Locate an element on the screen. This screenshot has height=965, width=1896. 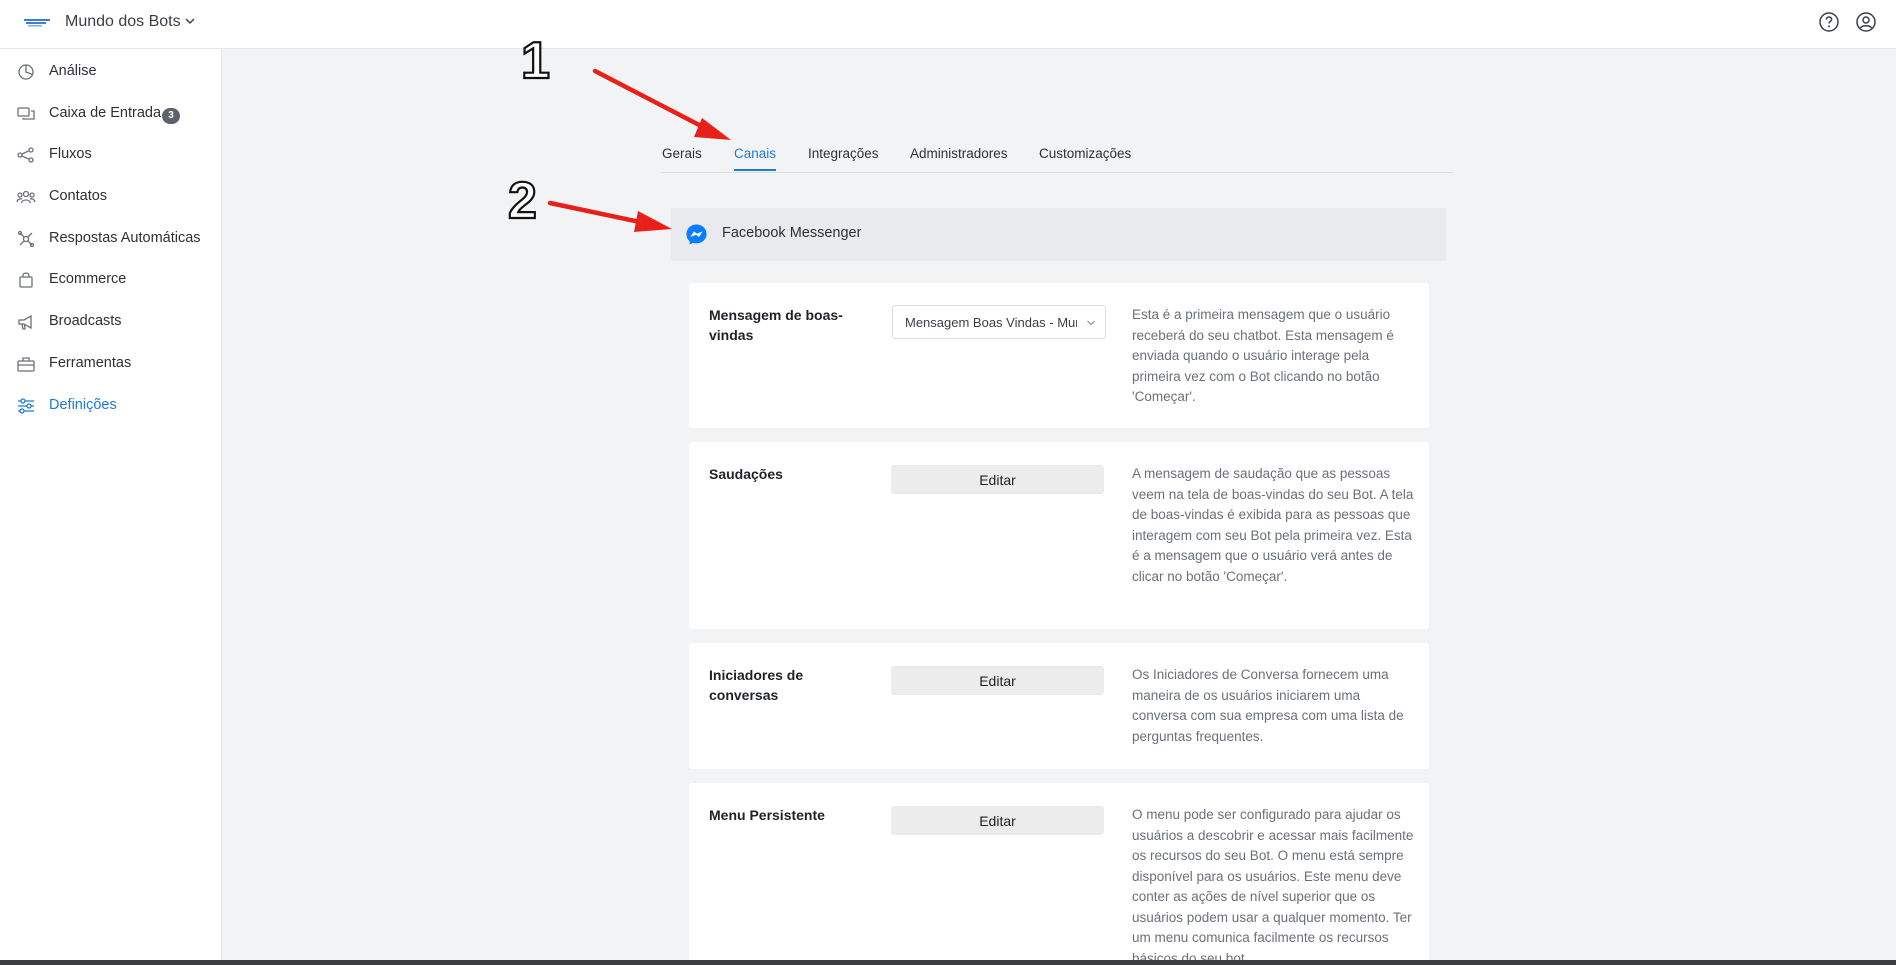
sidebar-item-definicoes: Definições is located at coordinates (110, 406).